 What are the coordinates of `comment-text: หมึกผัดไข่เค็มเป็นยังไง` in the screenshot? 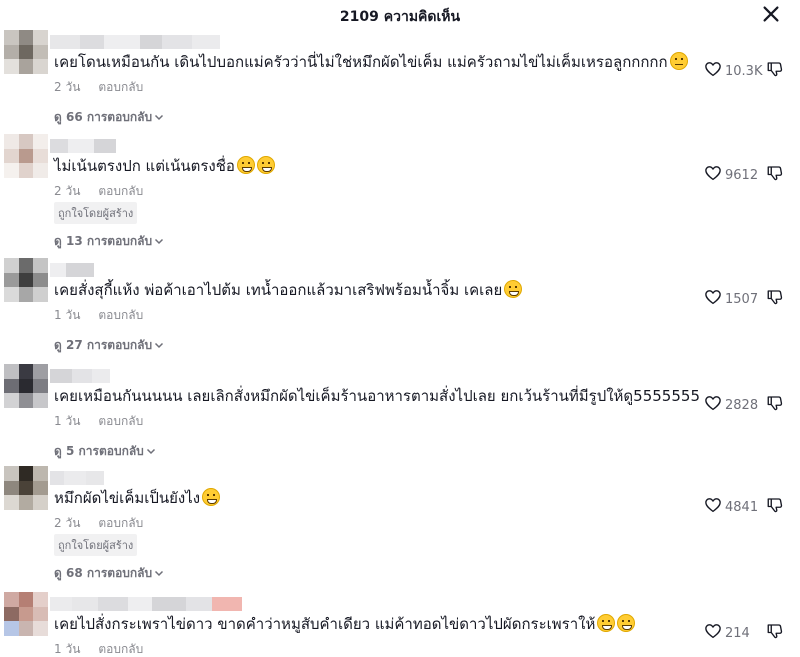 It's located at (137, 498).